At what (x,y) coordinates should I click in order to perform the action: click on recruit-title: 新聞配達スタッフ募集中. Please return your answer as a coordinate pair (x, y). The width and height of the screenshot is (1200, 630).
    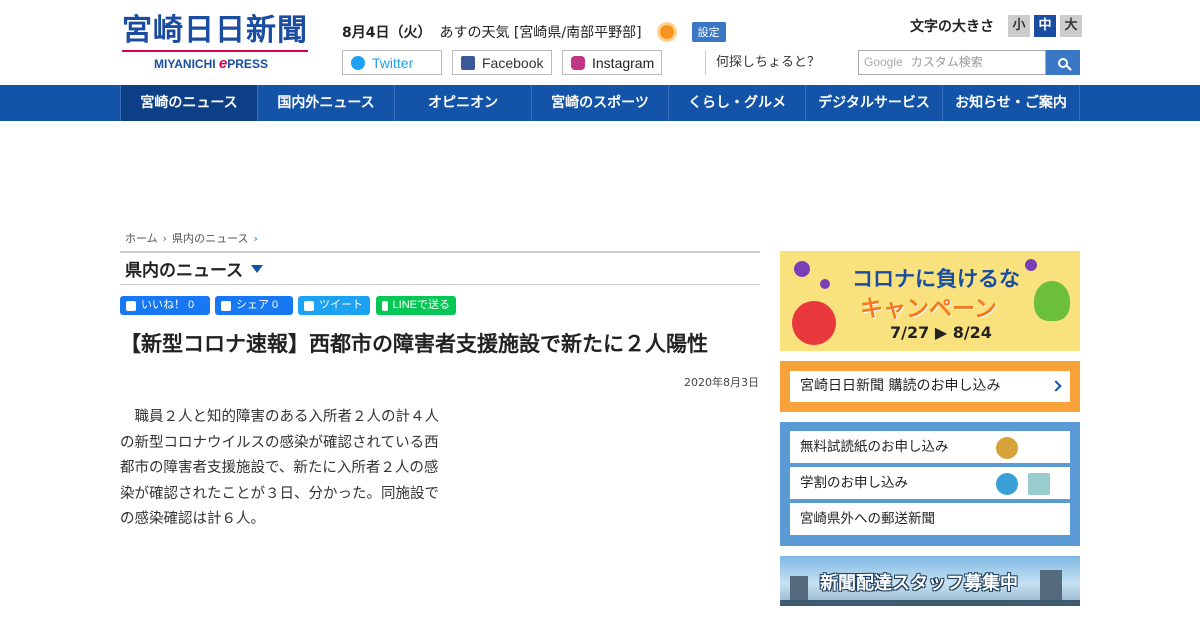
    Looking at the image, I should click on (919, 583).